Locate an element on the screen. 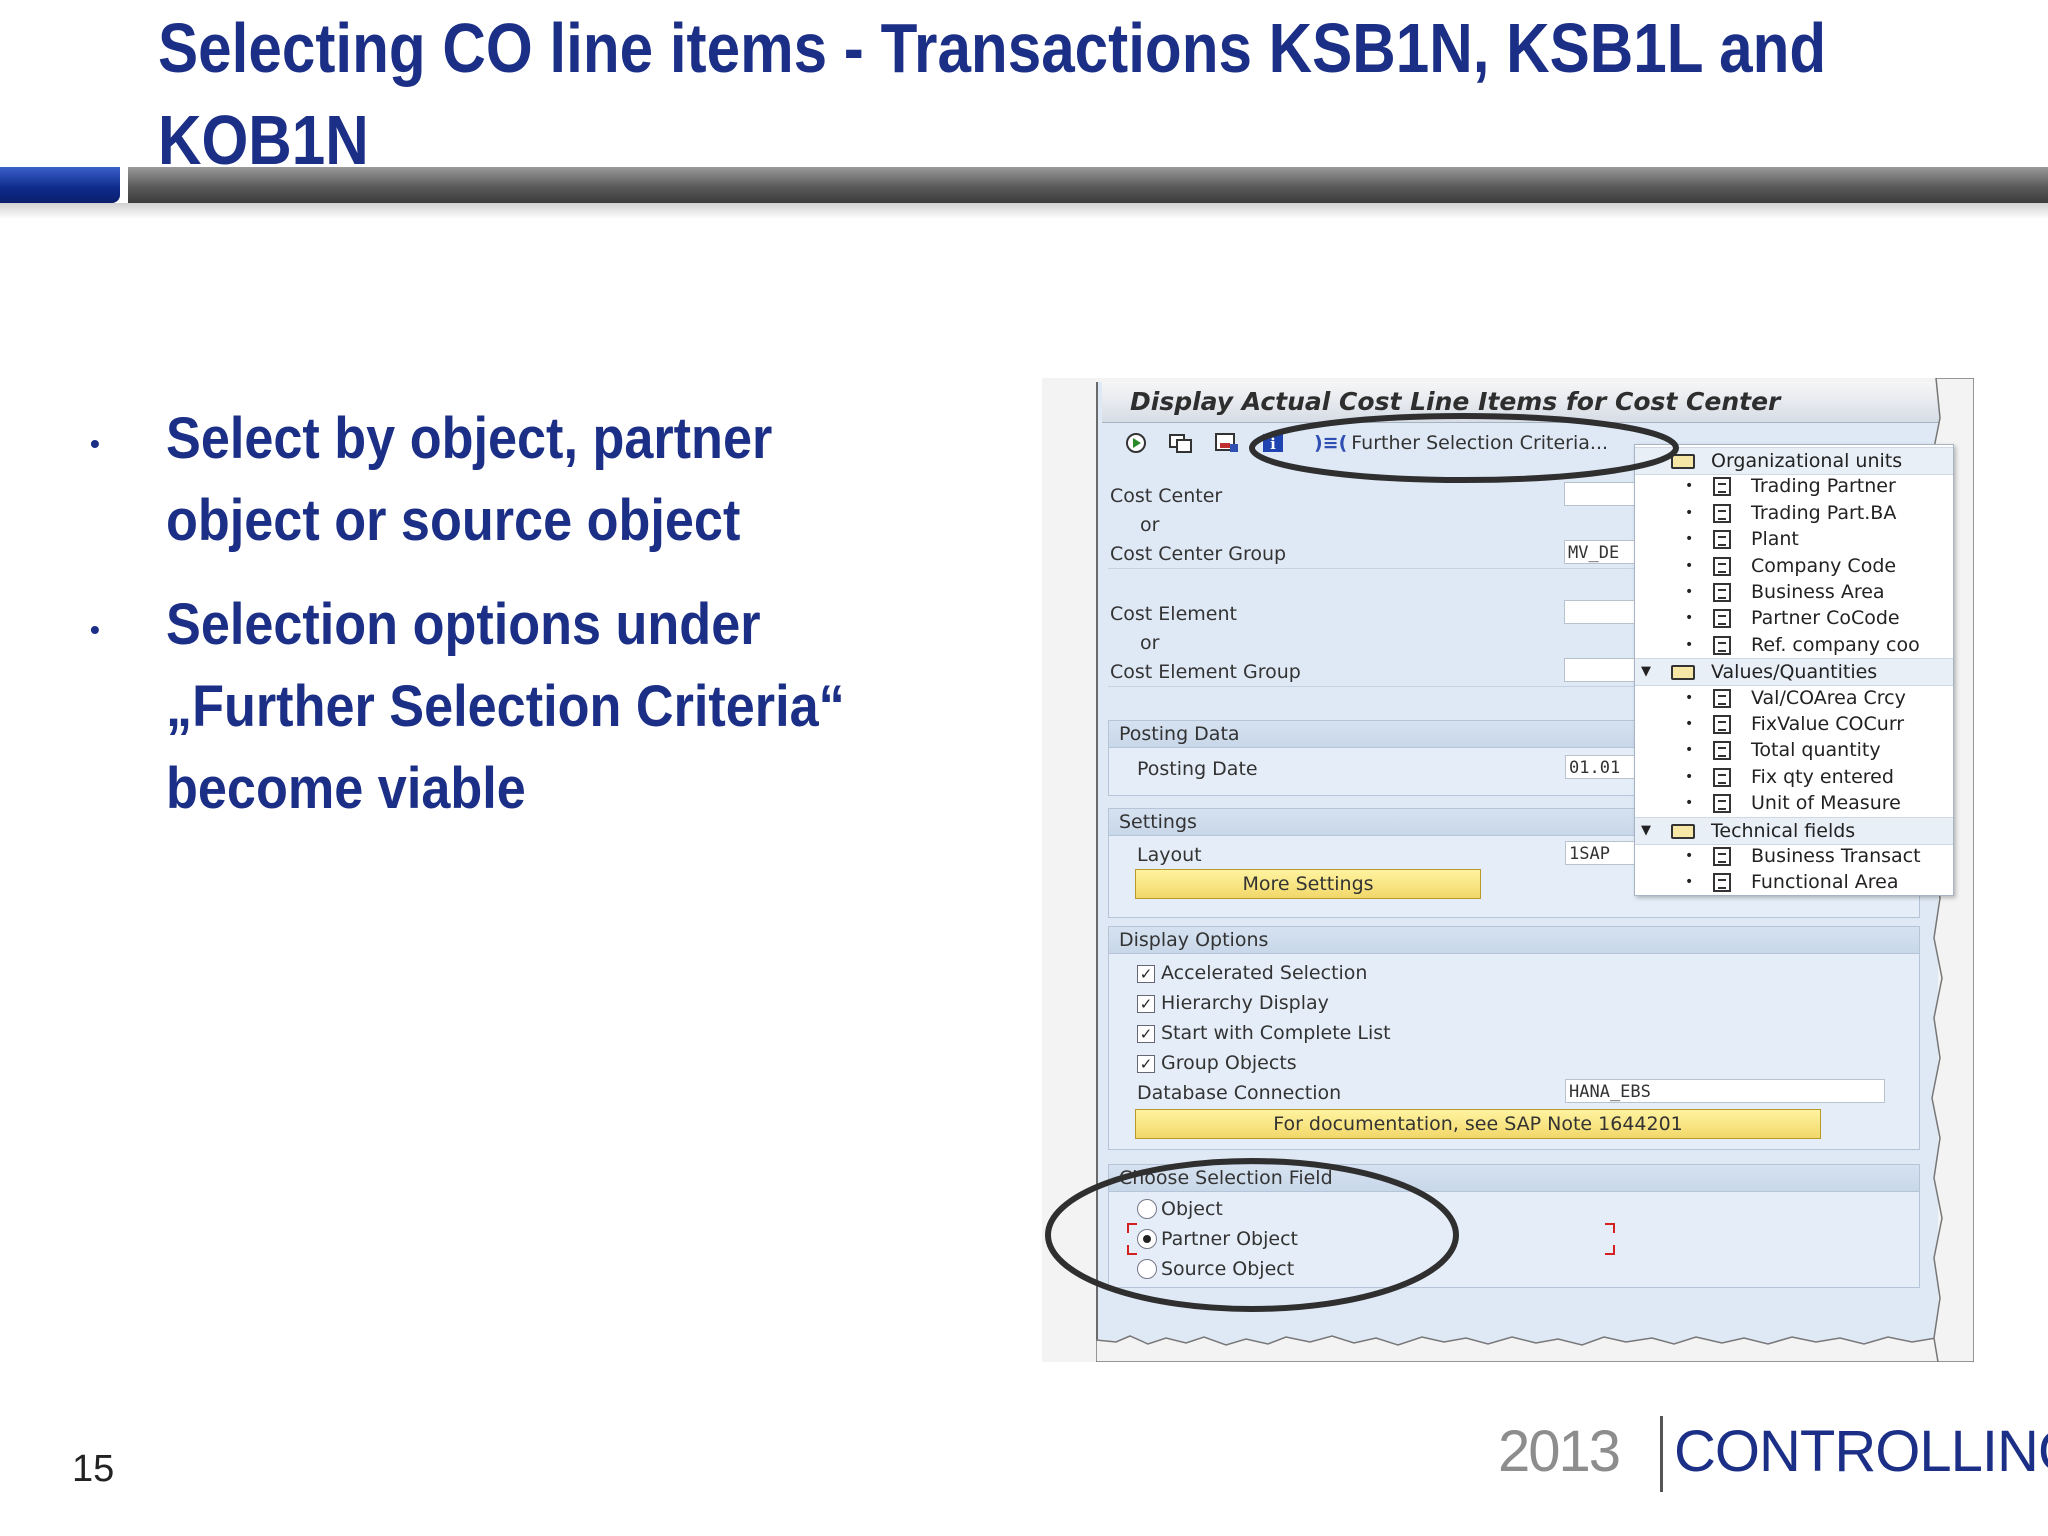 Image resolution: width=2048 pixels, height=1536 pixels. tree-item-label: Val/COArea Crcy is located at coordinates (1828, 697).